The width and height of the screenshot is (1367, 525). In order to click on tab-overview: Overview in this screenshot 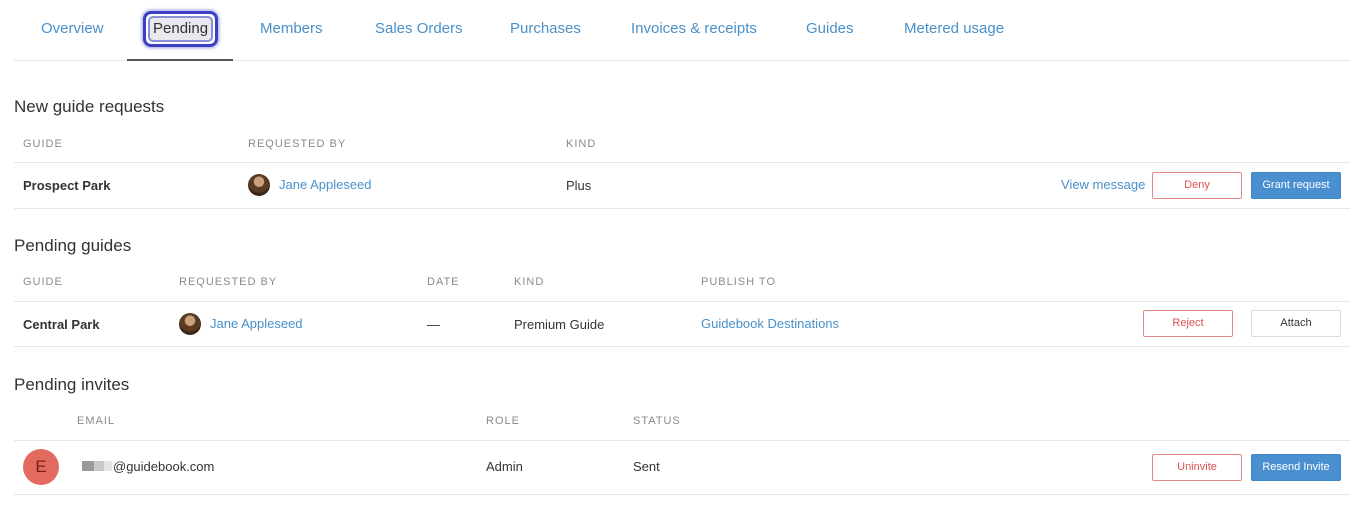, I will do `click(72, 30)`.